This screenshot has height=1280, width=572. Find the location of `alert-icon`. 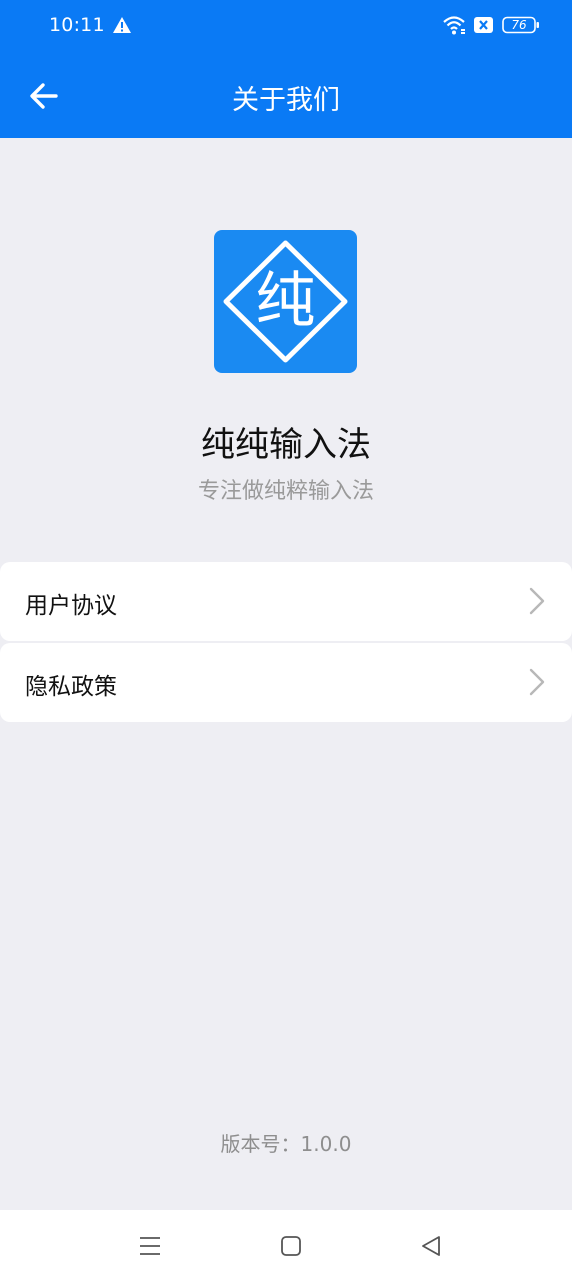

alert-icon is located at coordinates (122, 25).